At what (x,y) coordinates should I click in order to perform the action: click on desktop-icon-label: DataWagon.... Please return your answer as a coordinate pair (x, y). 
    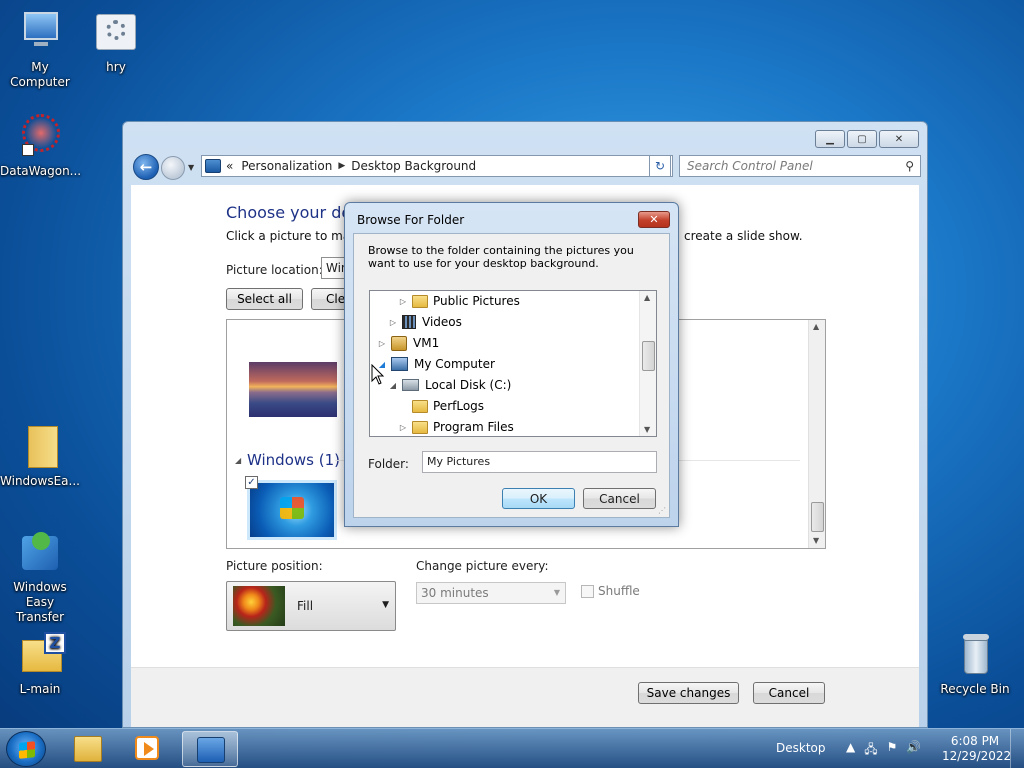
    Looking at the image, I should click on (41, 171).